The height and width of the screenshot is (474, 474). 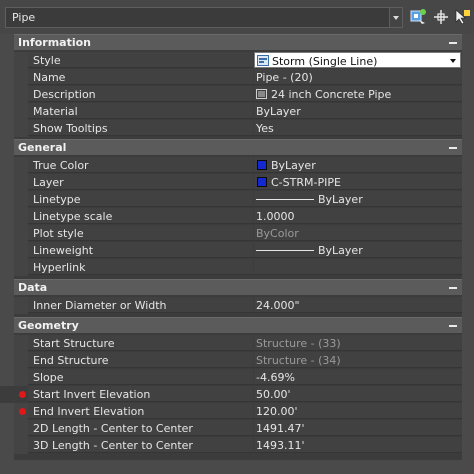 I want to click on property-label: Name, so click(x=49, y=77).